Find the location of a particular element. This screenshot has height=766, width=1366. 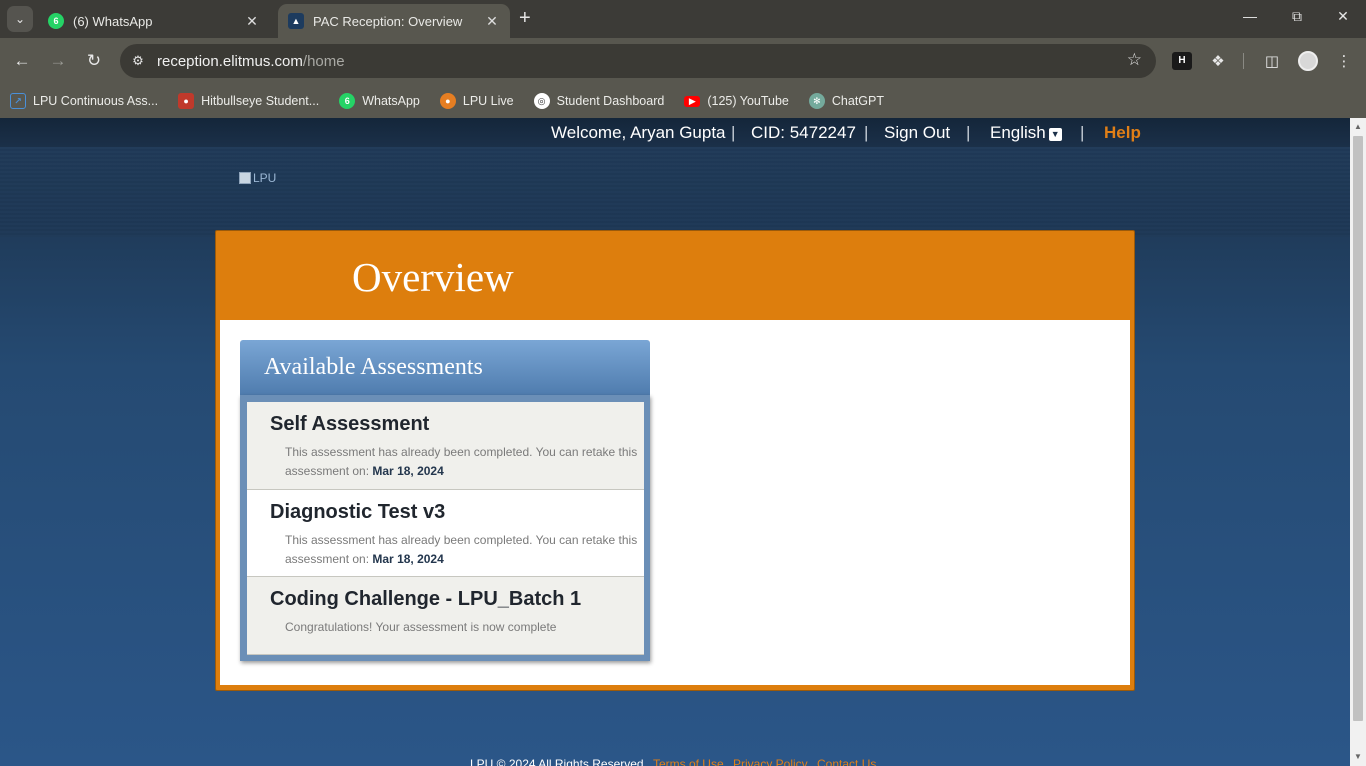

tab-pac-reception: ▲ PAC Reception: Overview ✕ is located at coordinates (394, 21).